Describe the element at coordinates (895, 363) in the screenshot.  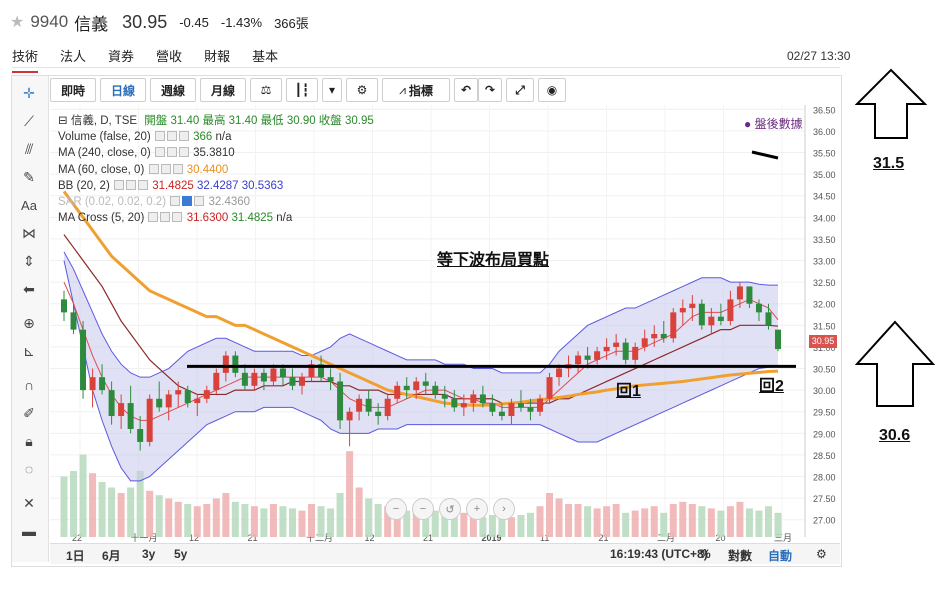
I see `up-arrow-lower` at that location.